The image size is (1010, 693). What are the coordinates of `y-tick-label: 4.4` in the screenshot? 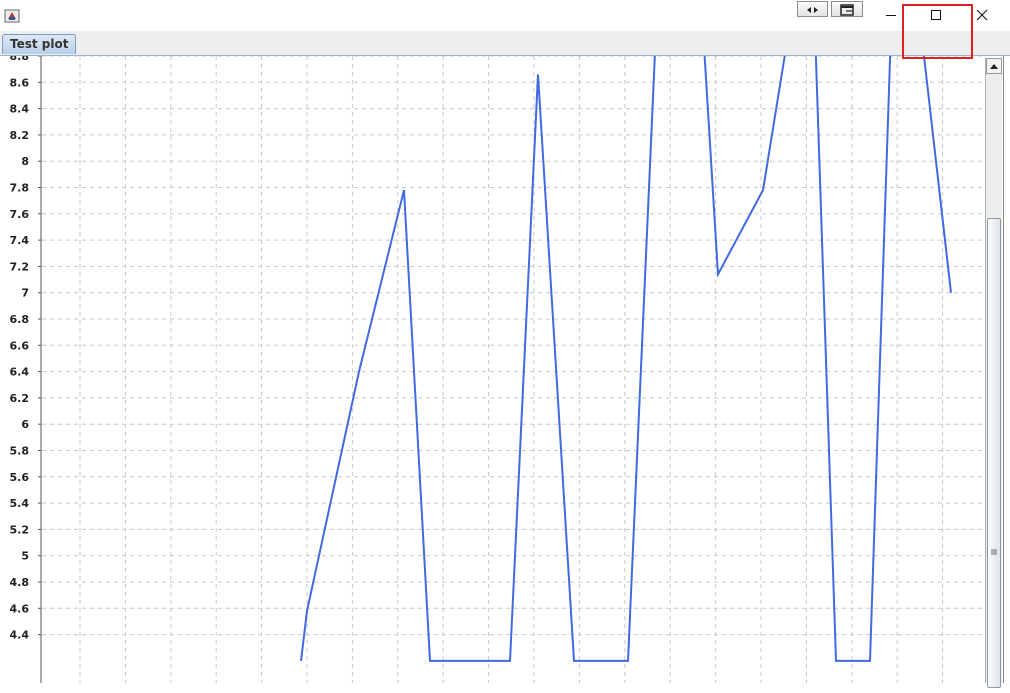 It's located at (20, 635).